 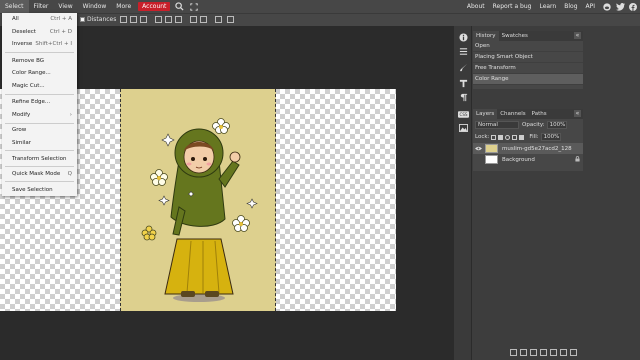 I want to click on shortcut-label: Ctrl + A, so click(x=61, y=19).